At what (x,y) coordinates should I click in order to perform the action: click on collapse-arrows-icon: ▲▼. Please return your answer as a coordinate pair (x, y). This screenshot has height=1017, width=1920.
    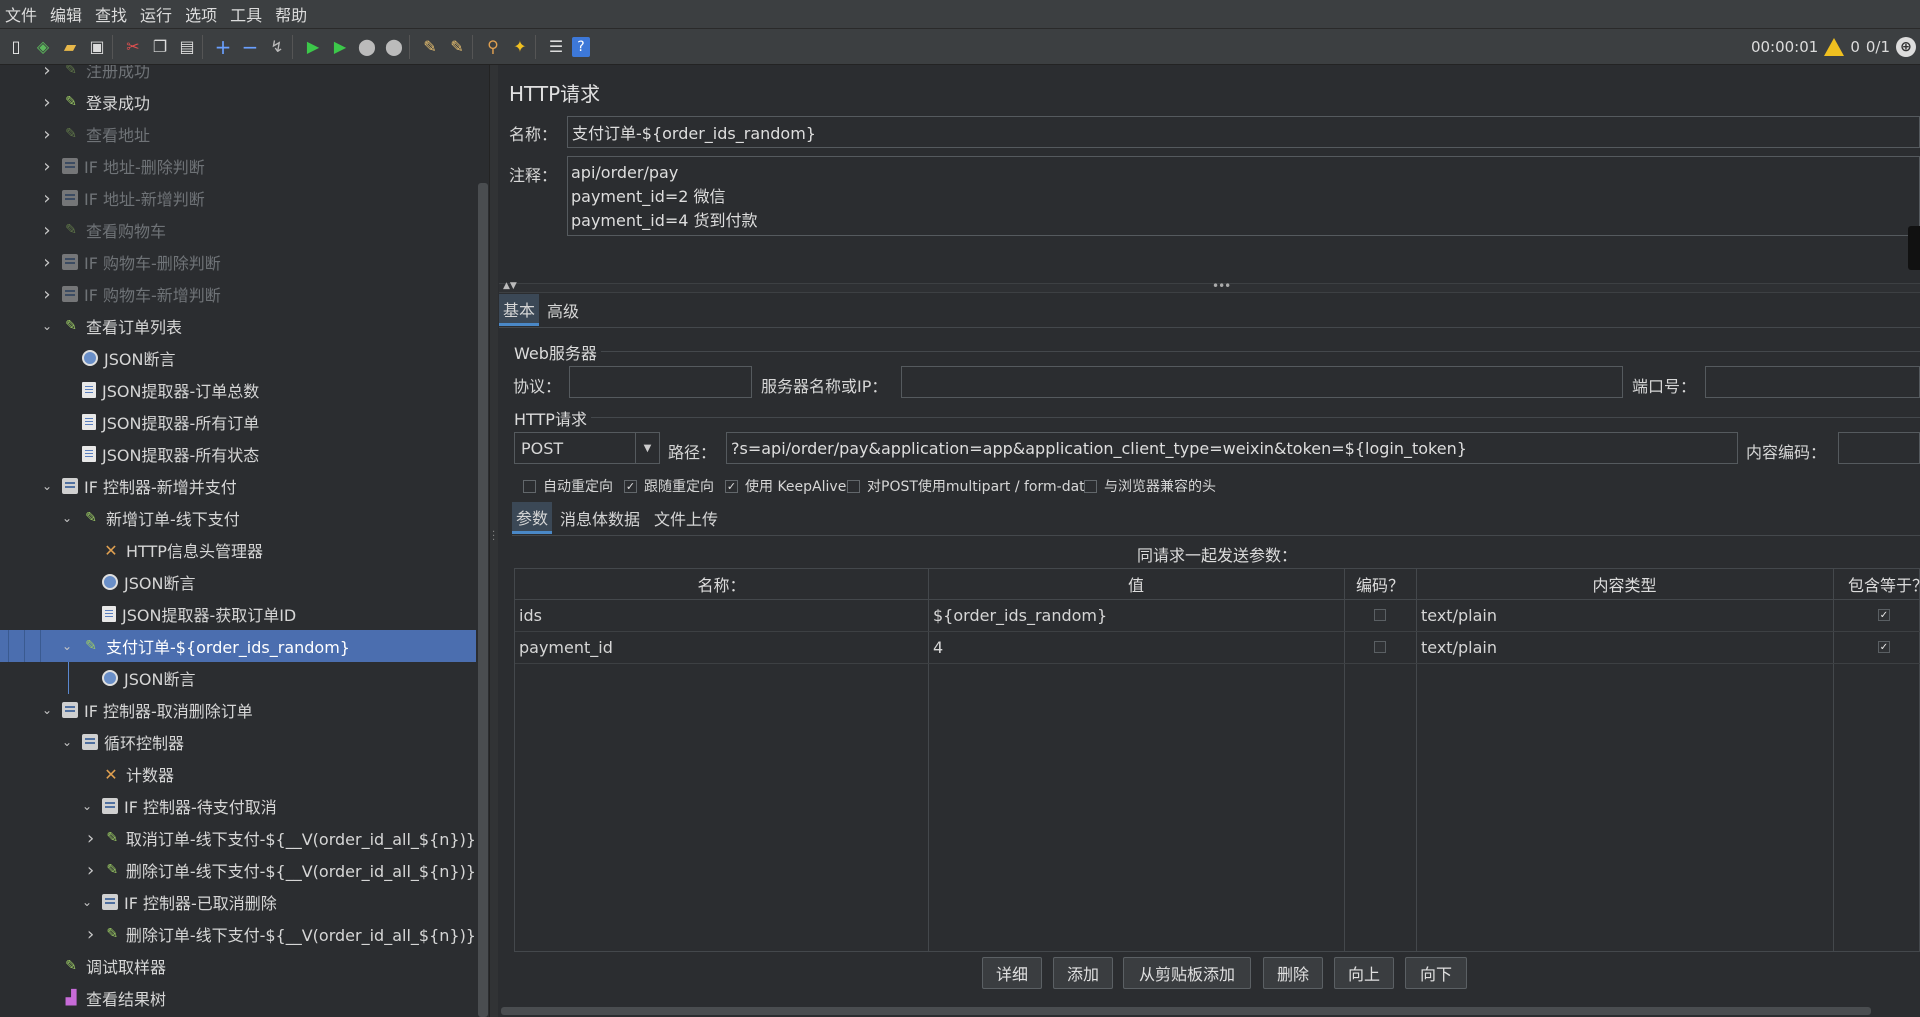
    Looking at the image, I should click on (510, 286).